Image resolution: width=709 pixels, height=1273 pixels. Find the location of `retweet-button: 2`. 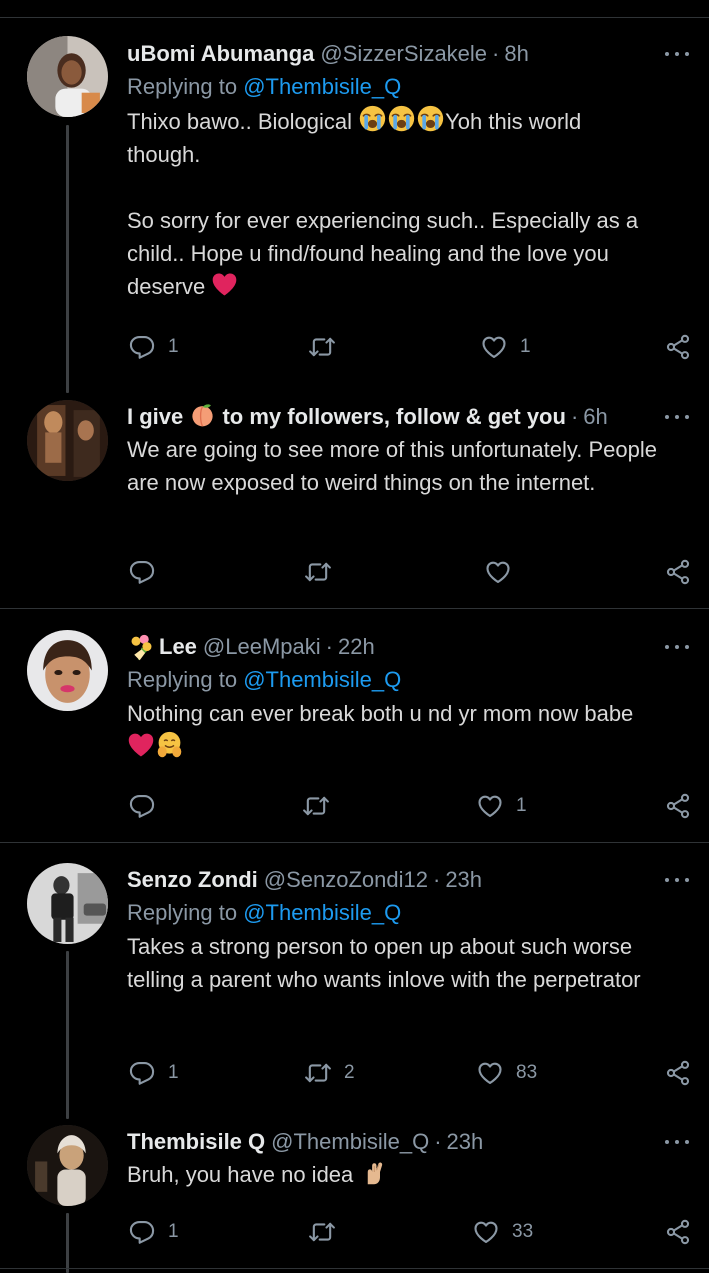

retweet-button: 2 is located at coordinates (329, 1073).